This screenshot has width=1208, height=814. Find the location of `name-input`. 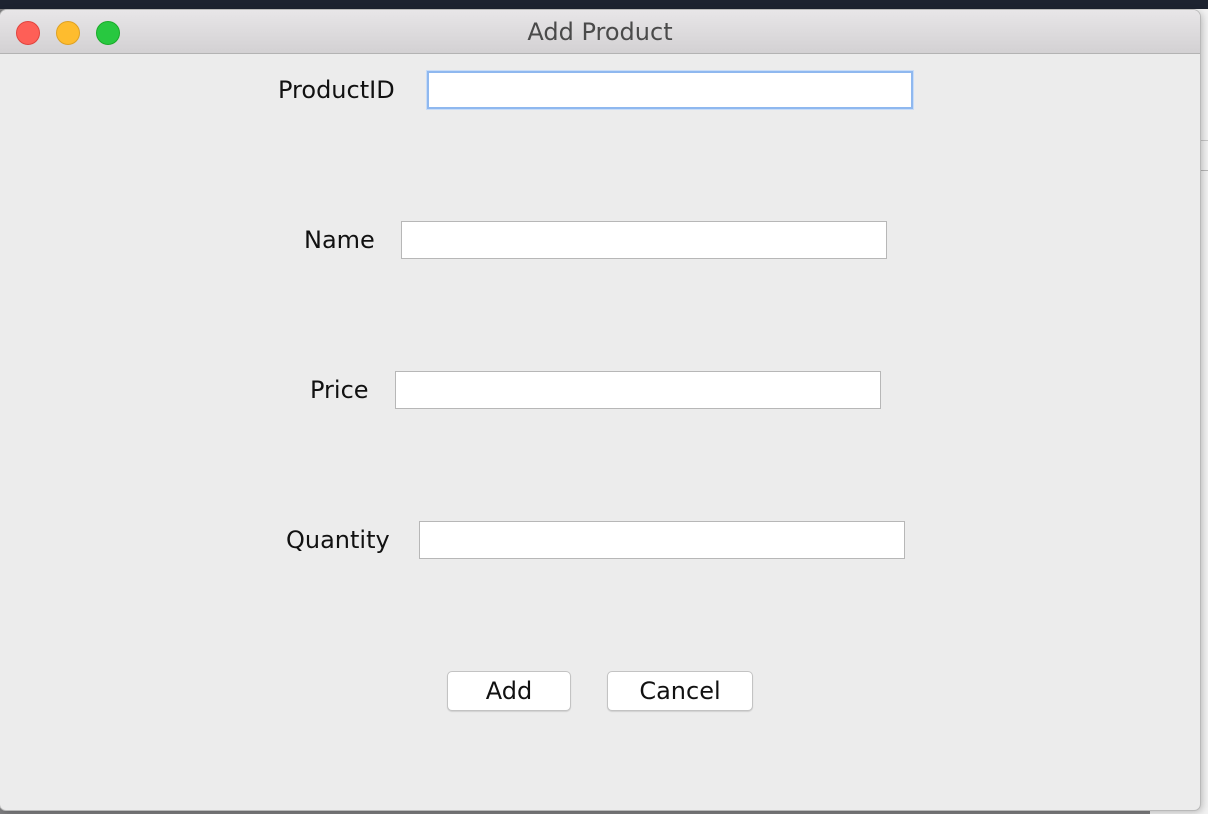

name-input is located at coordinates (644, 240).